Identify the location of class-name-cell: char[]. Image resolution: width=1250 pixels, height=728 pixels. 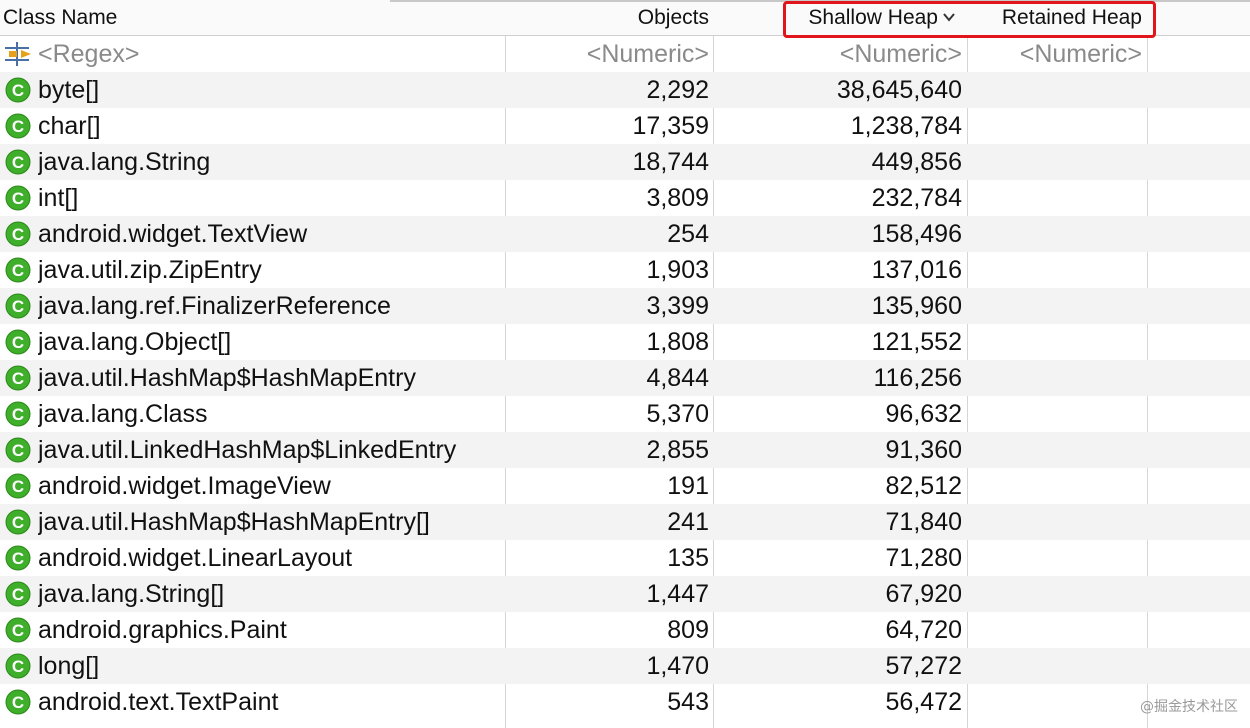
(69, 126).